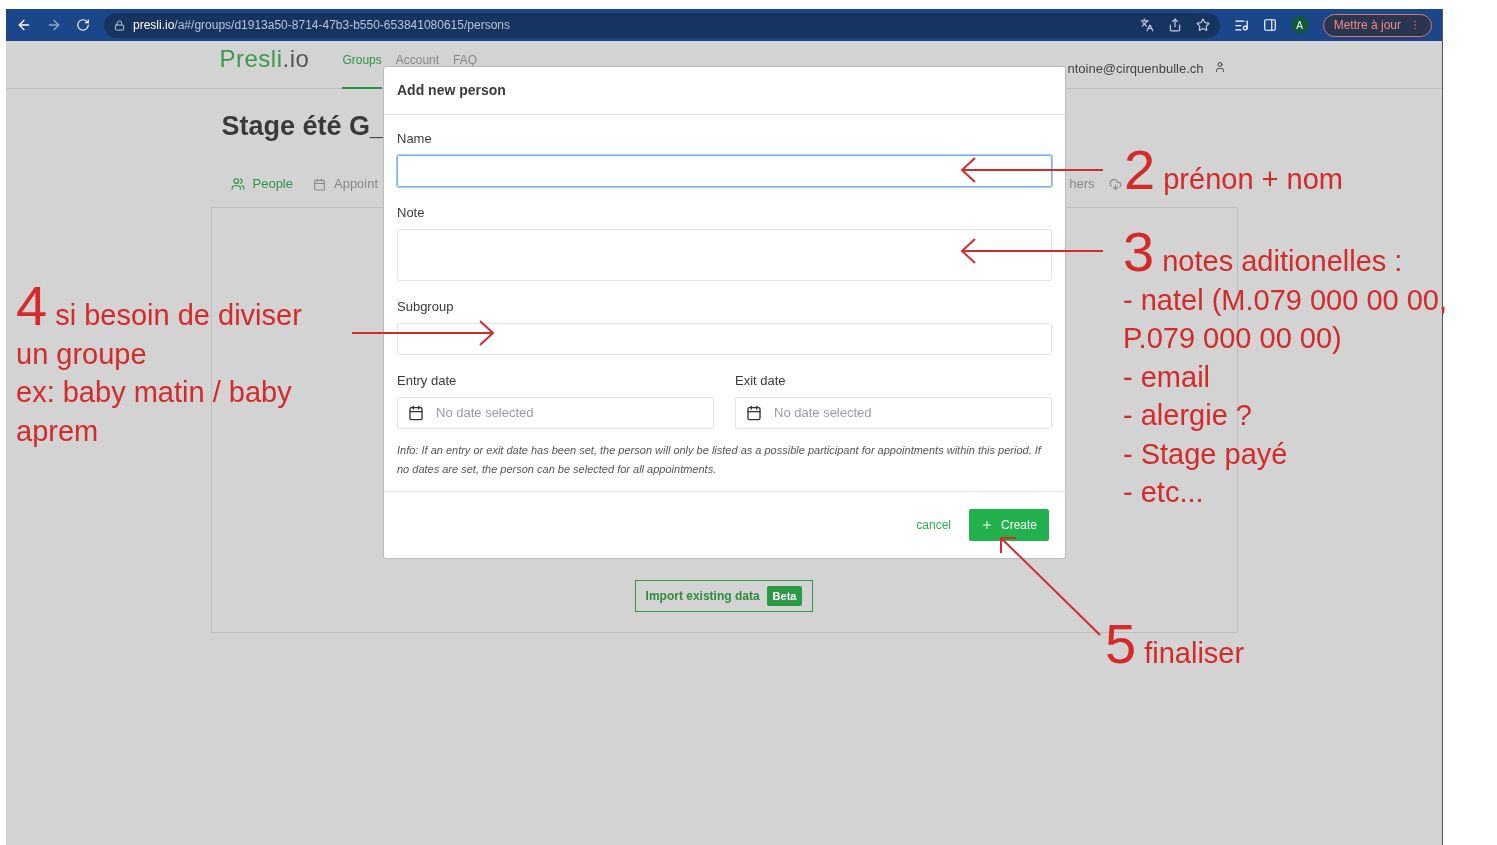 The image size is (1497, 845). Describe the element at coordinates (720, 460) in the screenshot. I see `info-text: Info: If an entry or exit date has been set, the person will only be listed as a possible participant for appointments within this period. If no dates are set, the person can be selected for all appointments.` at that location.